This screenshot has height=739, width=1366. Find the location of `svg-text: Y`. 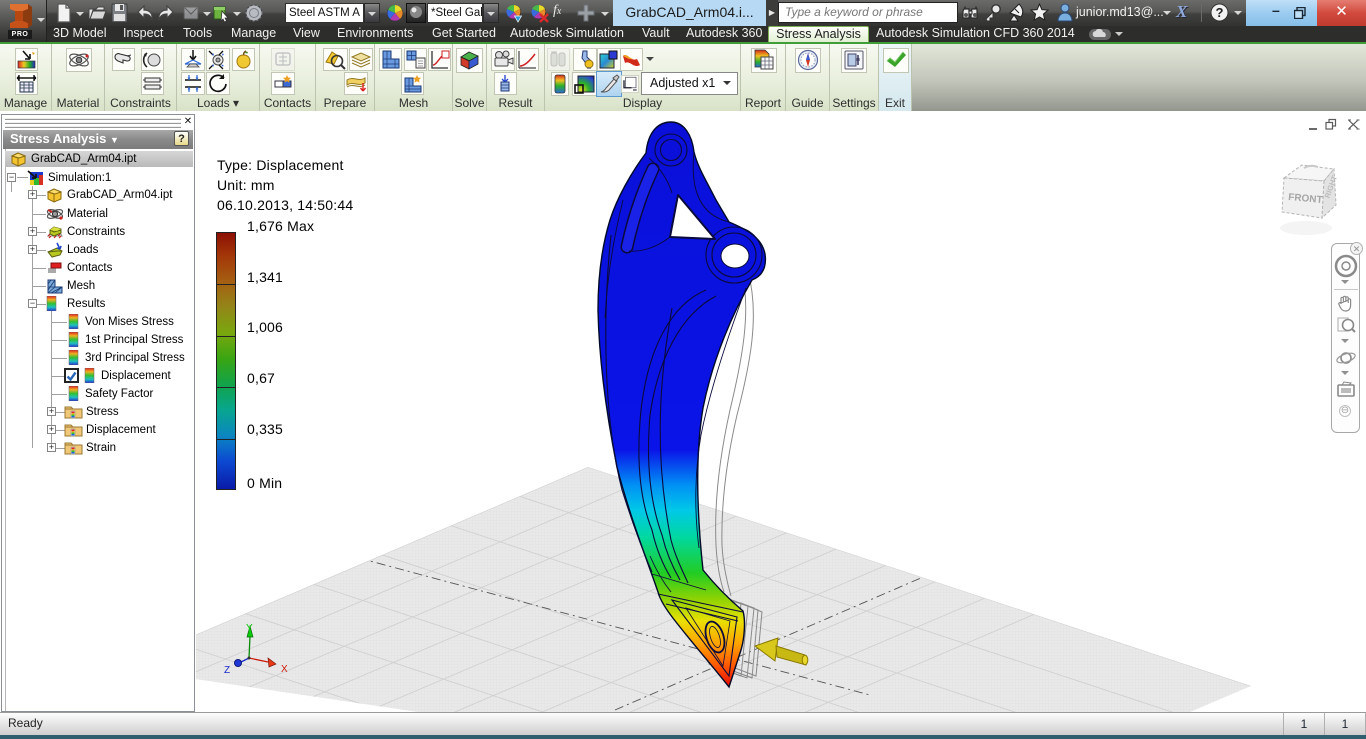

svg-text: Y is located at coordinates (249, 628).